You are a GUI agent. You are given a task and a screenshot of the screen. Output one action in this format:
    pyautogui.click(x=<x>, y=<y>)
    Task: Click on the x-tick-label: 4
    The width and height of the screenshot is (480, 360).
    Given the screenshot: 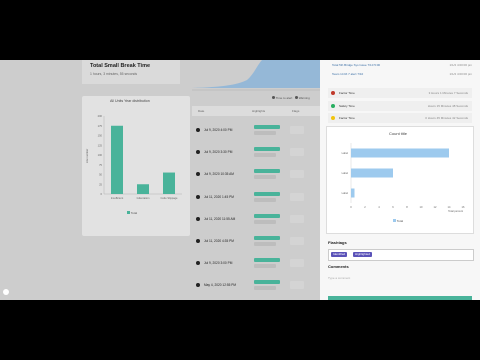 What is the action you would take?
    pyautogui.click(x=379, y=207)
    